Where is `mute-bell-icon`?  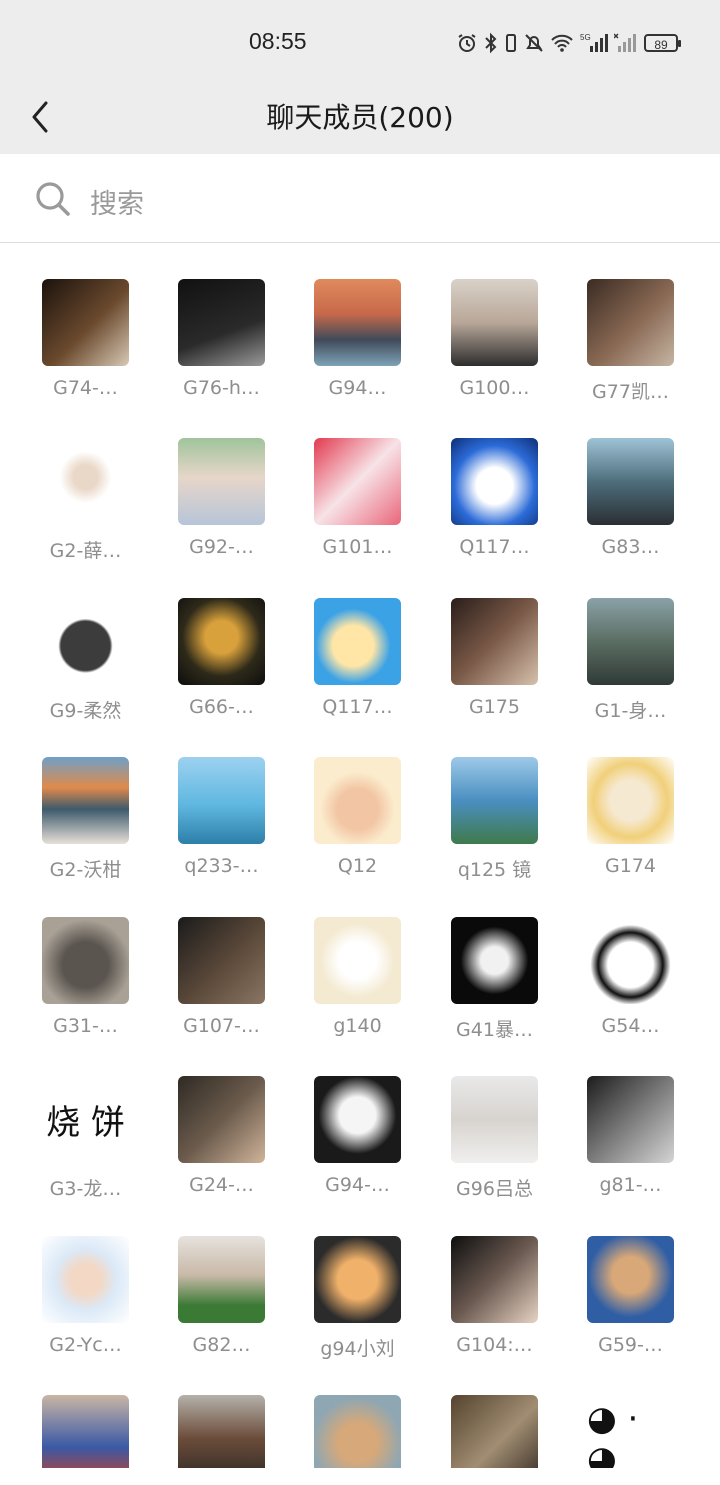
mute-bell-icon is located at coordinates (534, 43).